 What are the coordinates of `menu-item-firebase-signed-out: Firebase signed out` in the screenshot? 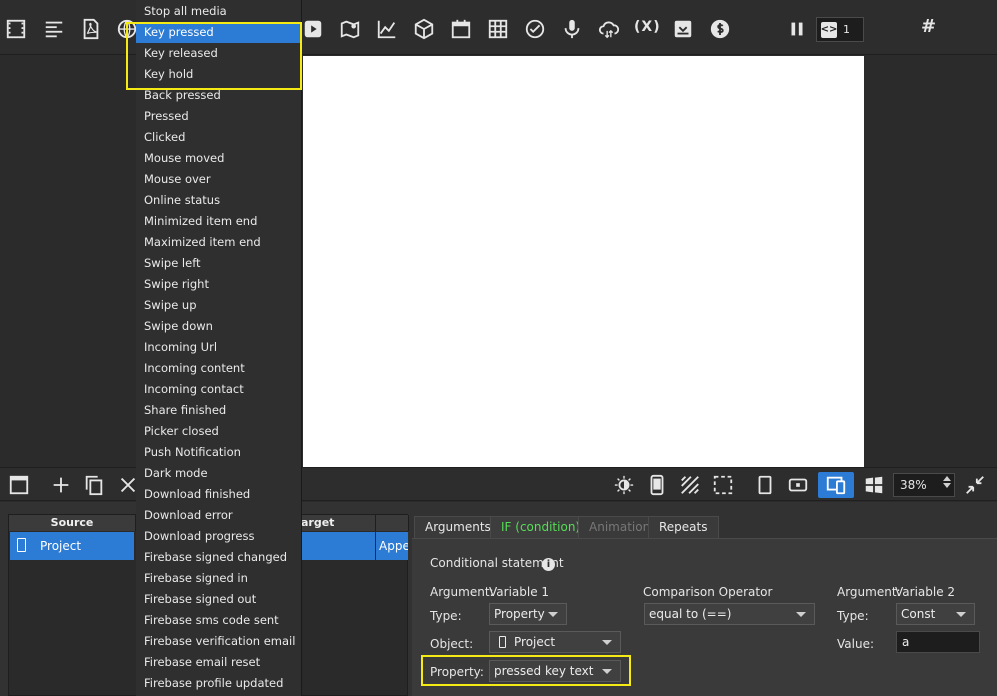 It's located at (219, 599).